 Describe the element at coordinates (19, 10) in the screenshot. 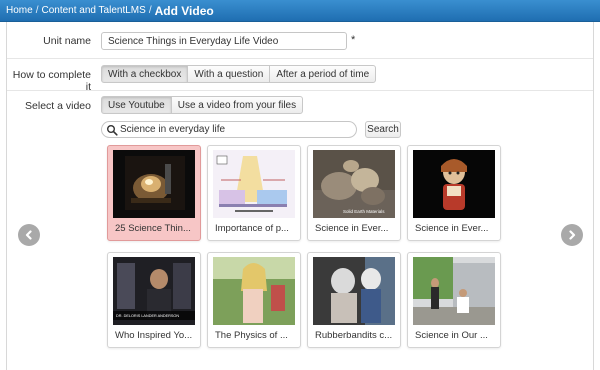

I see `breadcrumb-home: Home` at that location.